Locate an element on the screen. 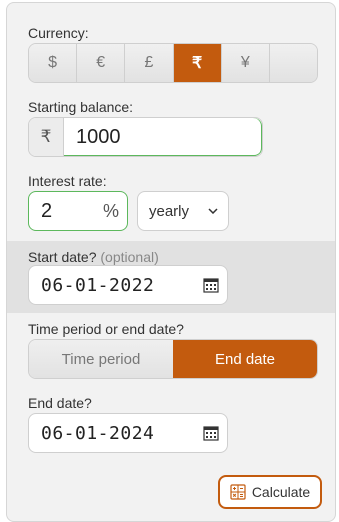 The width and height of the screenshot is (339, 522). start-date-label: Start date? (optional) is located at coordinates (93, 257).